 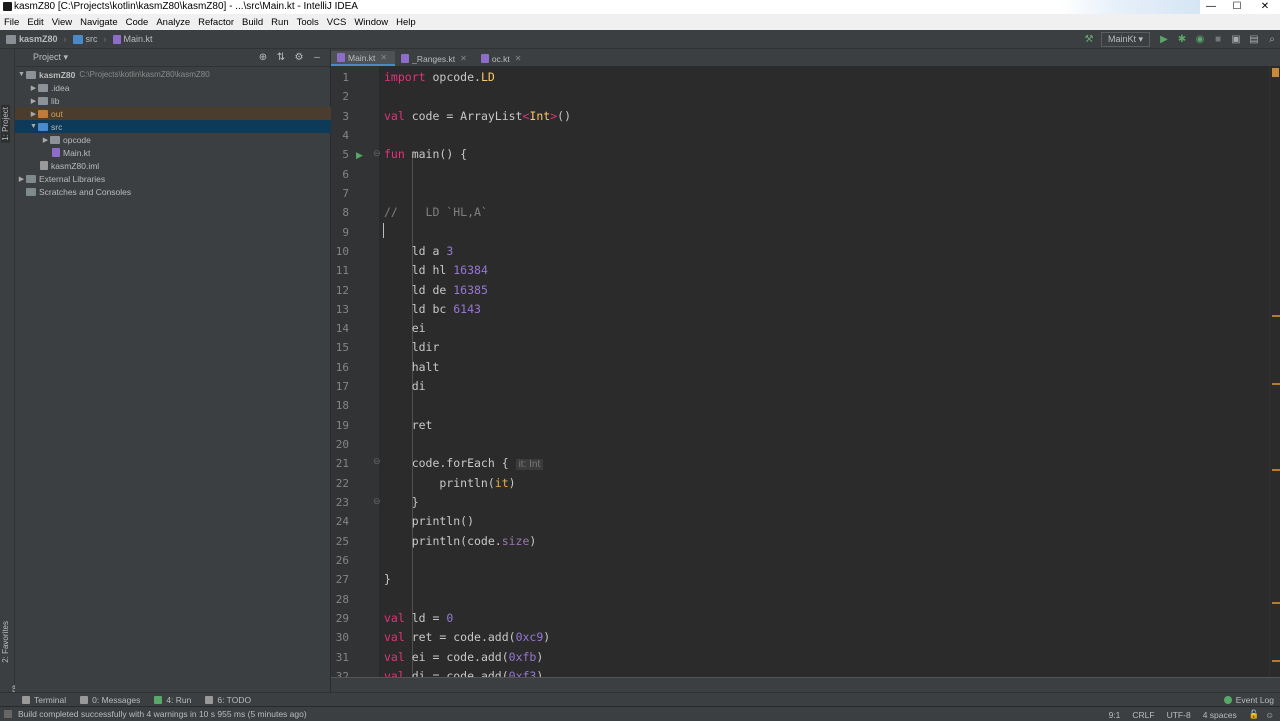 I want to click on tree-item-src: ▼ src, so click(x=179, y=126).